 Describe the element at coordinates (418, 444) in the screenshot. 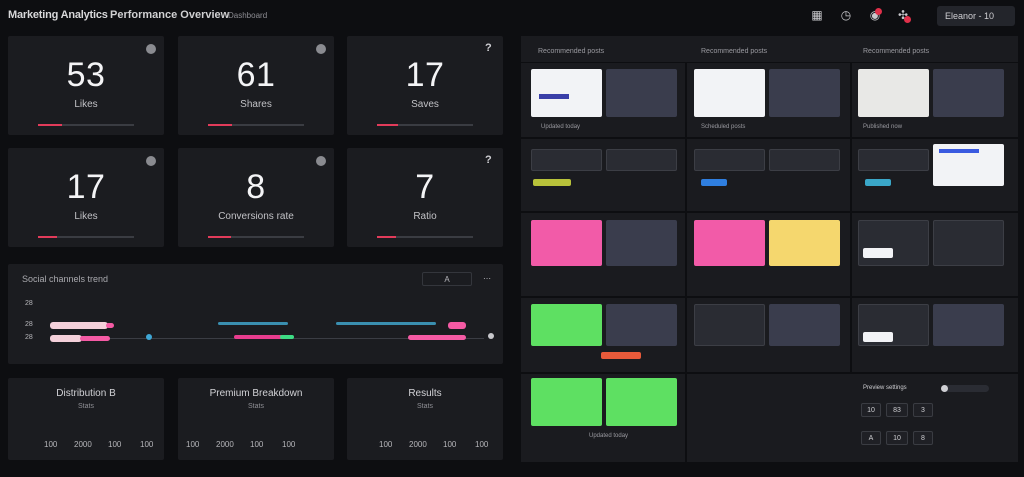

I see `stat-value: 2000` at that location.